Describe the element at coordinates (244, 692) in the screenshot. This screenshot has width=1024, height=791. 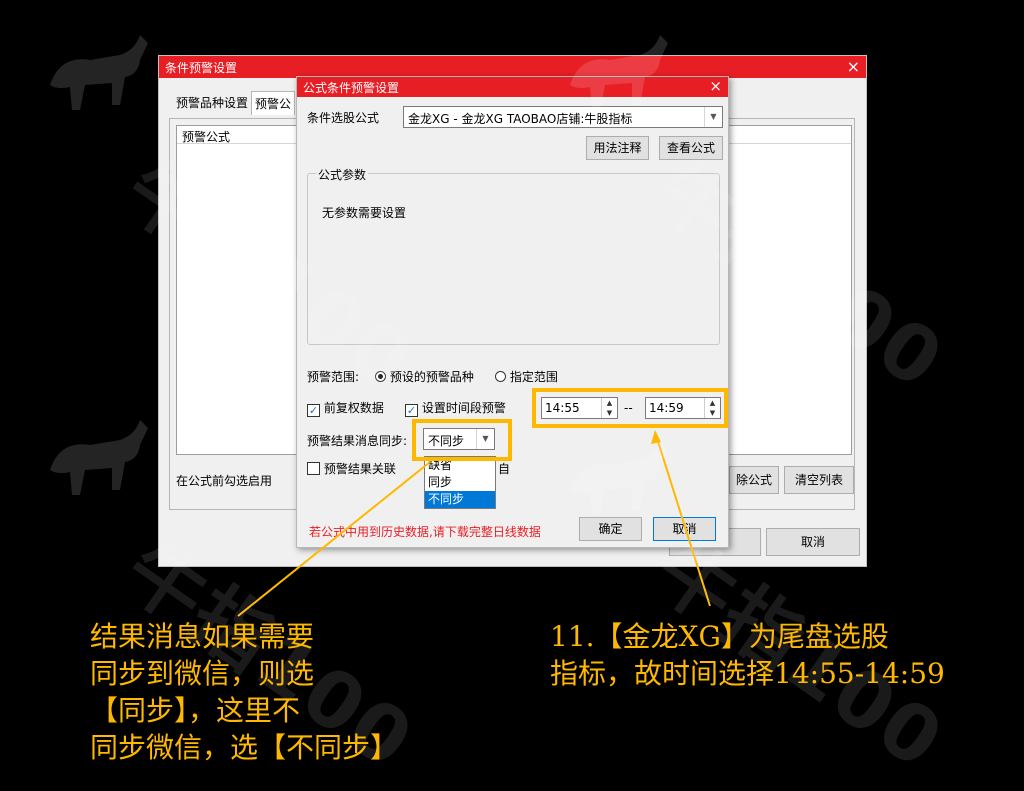
I see `left-caption: 结果消息如果需要 同步到微信，则选 【同步】，这里不 同步微信，选【不同步】` at that location.